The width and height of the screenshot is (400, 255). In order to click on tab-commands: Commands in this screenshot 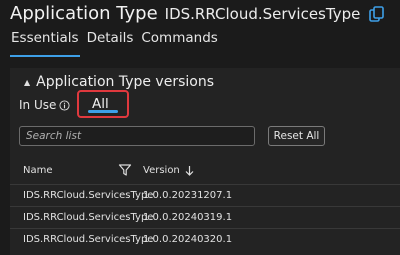, I will do `click(179, 42)`.